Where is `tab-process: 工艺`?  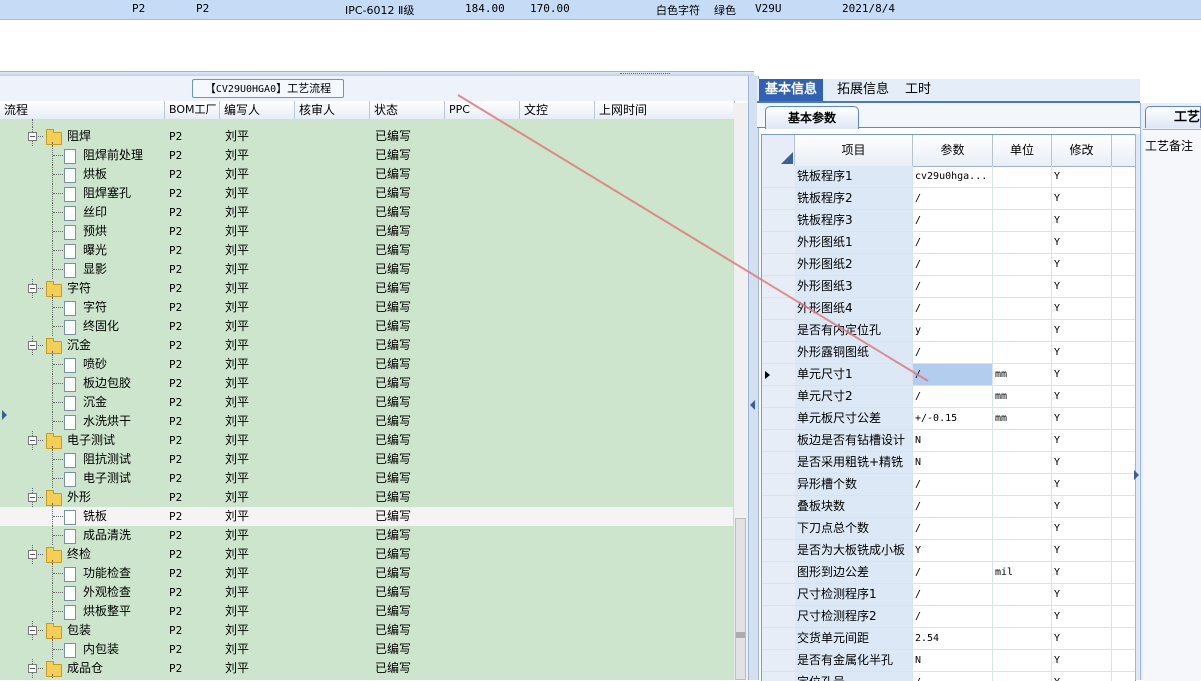 tab-process: 工艺 is located at coordinates (1173, 117).